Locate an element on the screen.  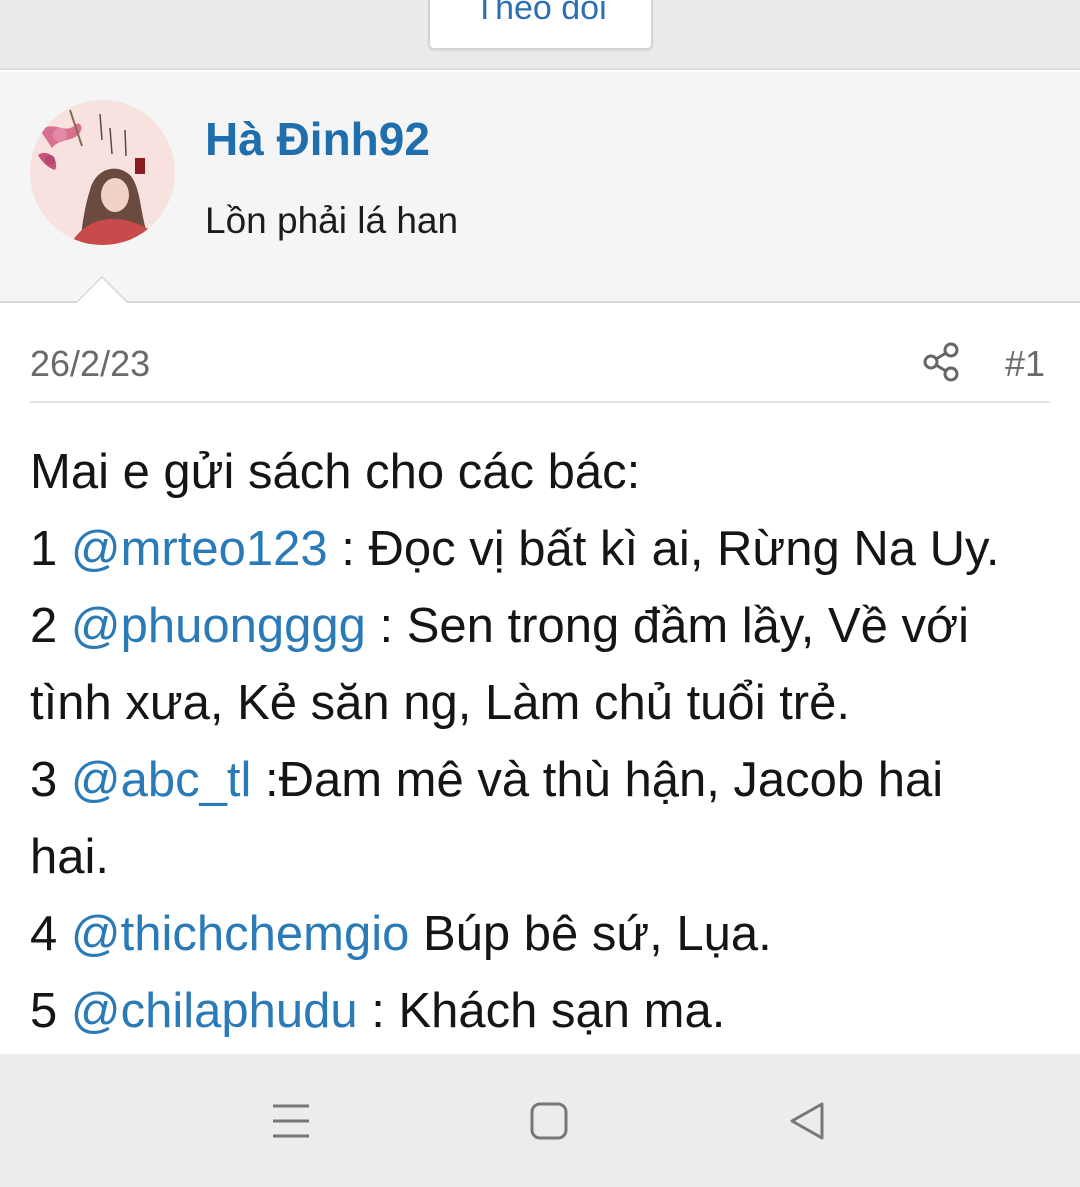
post-text: 1 is located at coordinates (50, 549).